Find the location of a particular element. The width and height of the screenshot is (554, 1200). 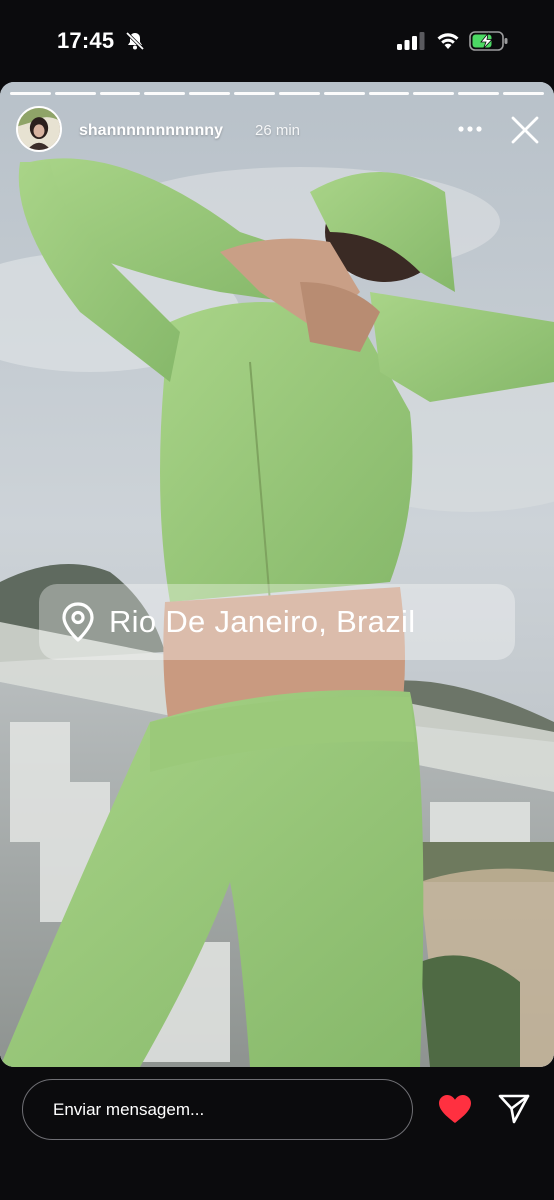

location-name: Rio De Janeiro, Brazil is located at coordinates (262, 621).